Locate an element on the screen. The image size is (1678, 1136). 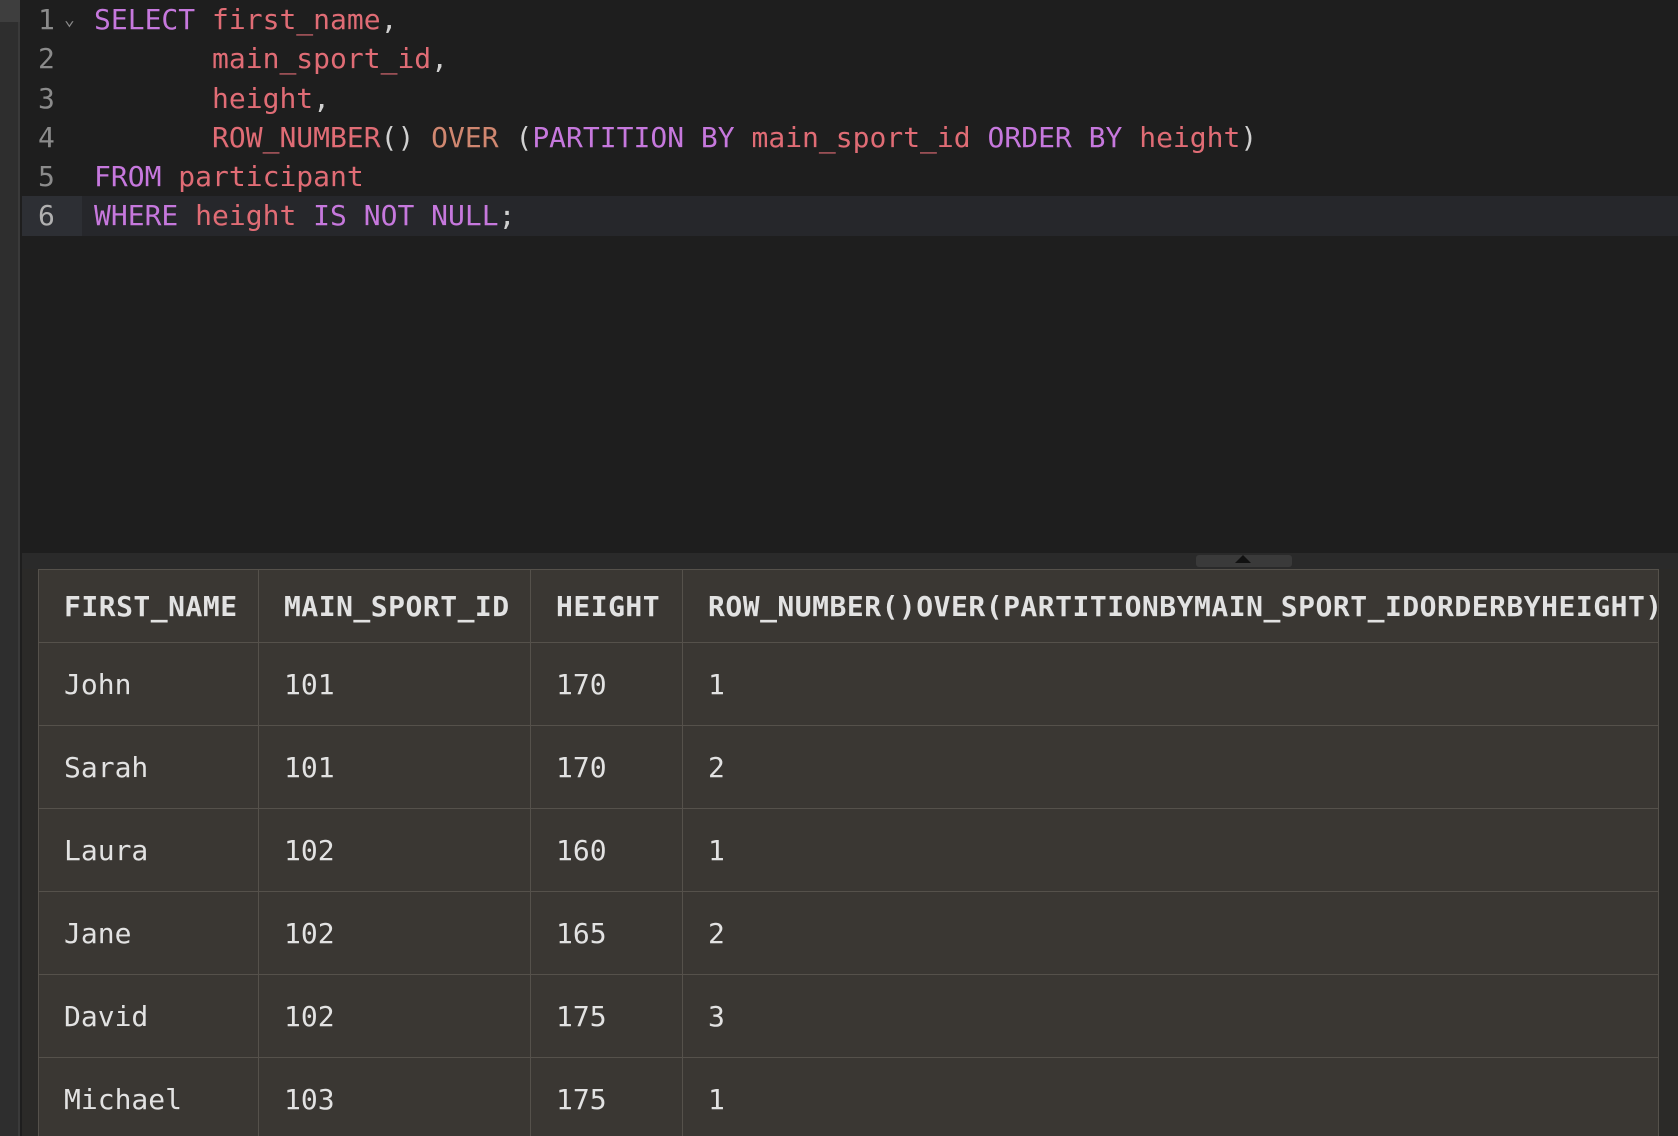
results-scroll-gutter is located at coordinates (1669, 852).